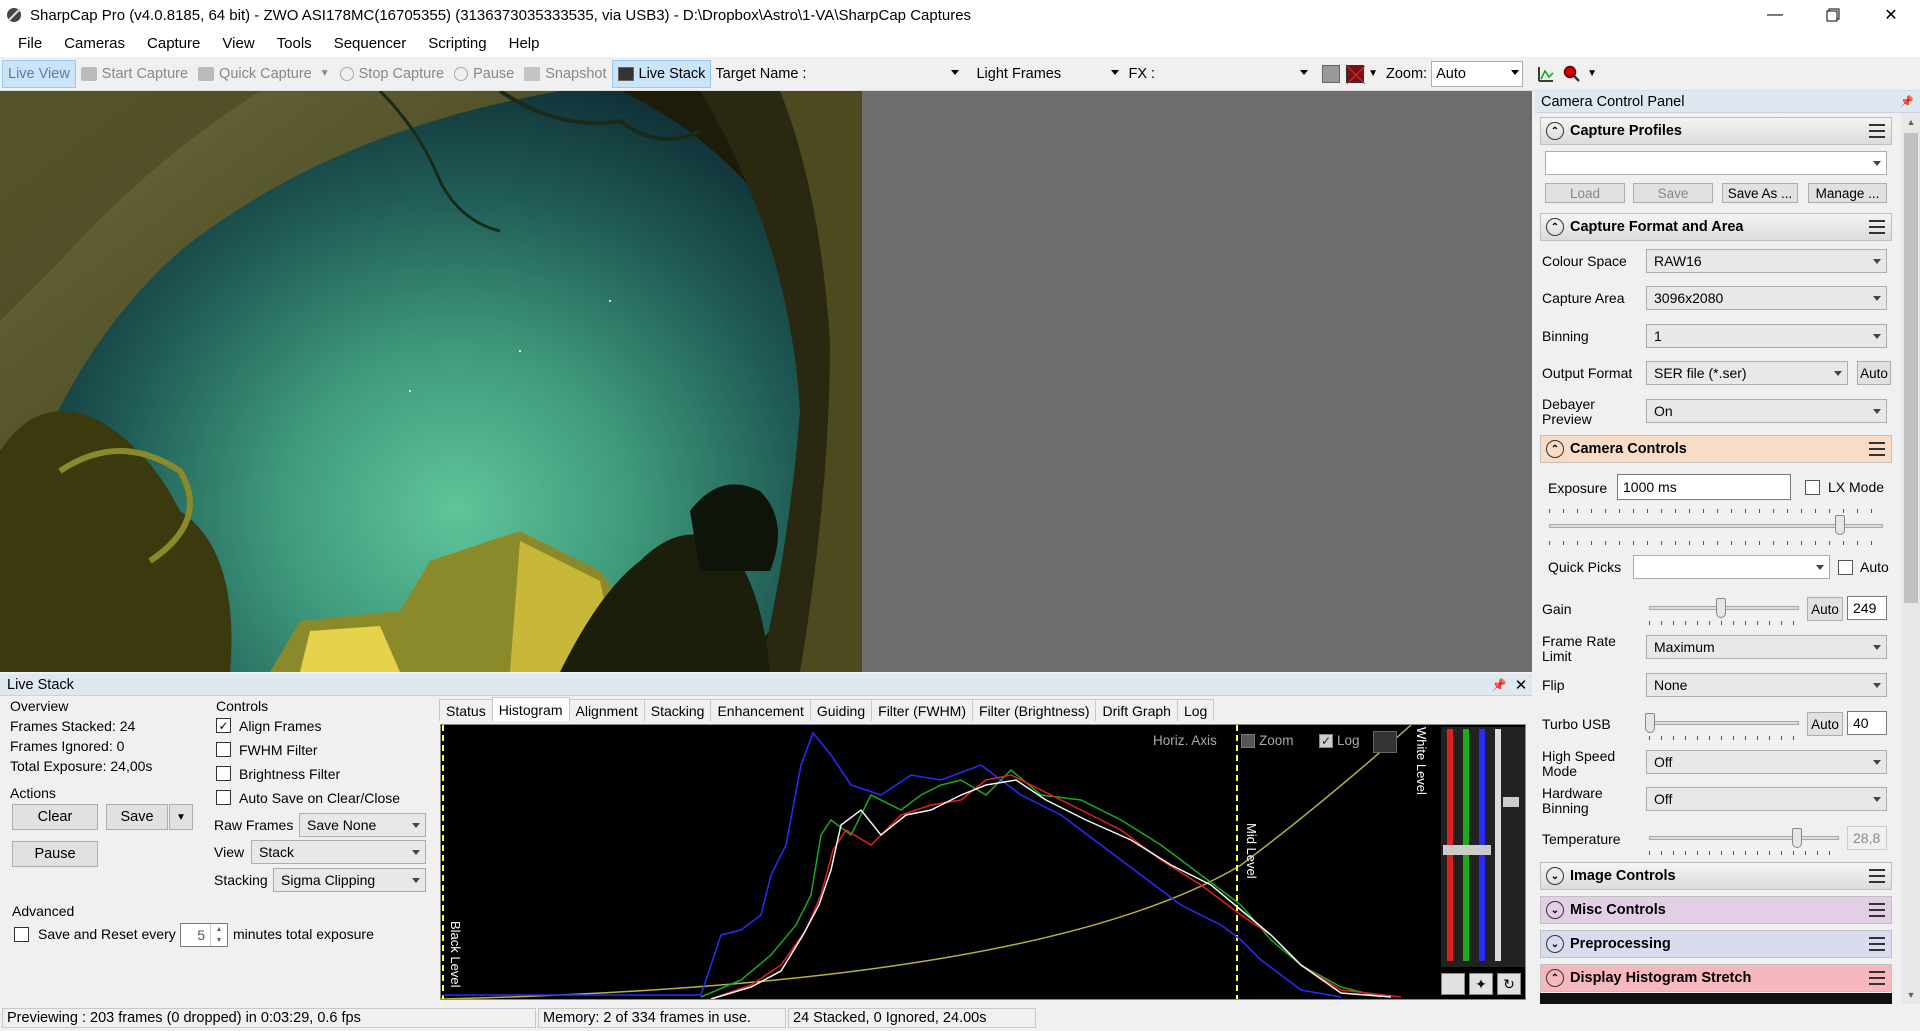 This screenshot has width=1920, height=1031. I want to click on fwhm-filter-checkbox, so click(223, 749).